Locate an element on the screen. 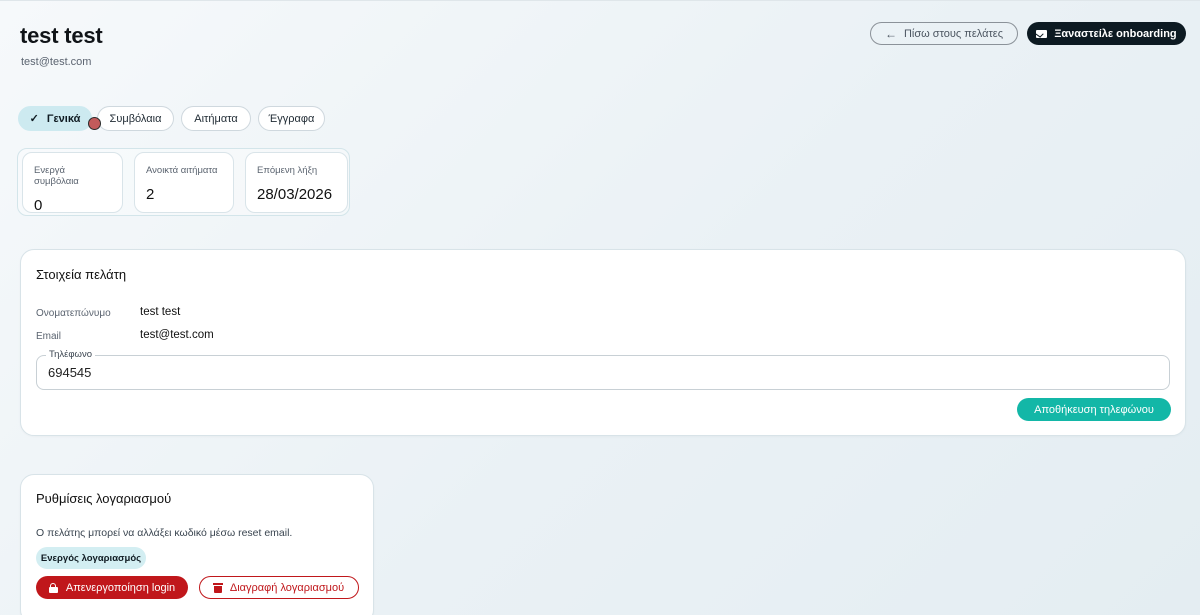 The height and width of the screenshot is (615, 1200). delete-account-button: Διαγραφή λογαριασμού is located at coordinates (279, 587).